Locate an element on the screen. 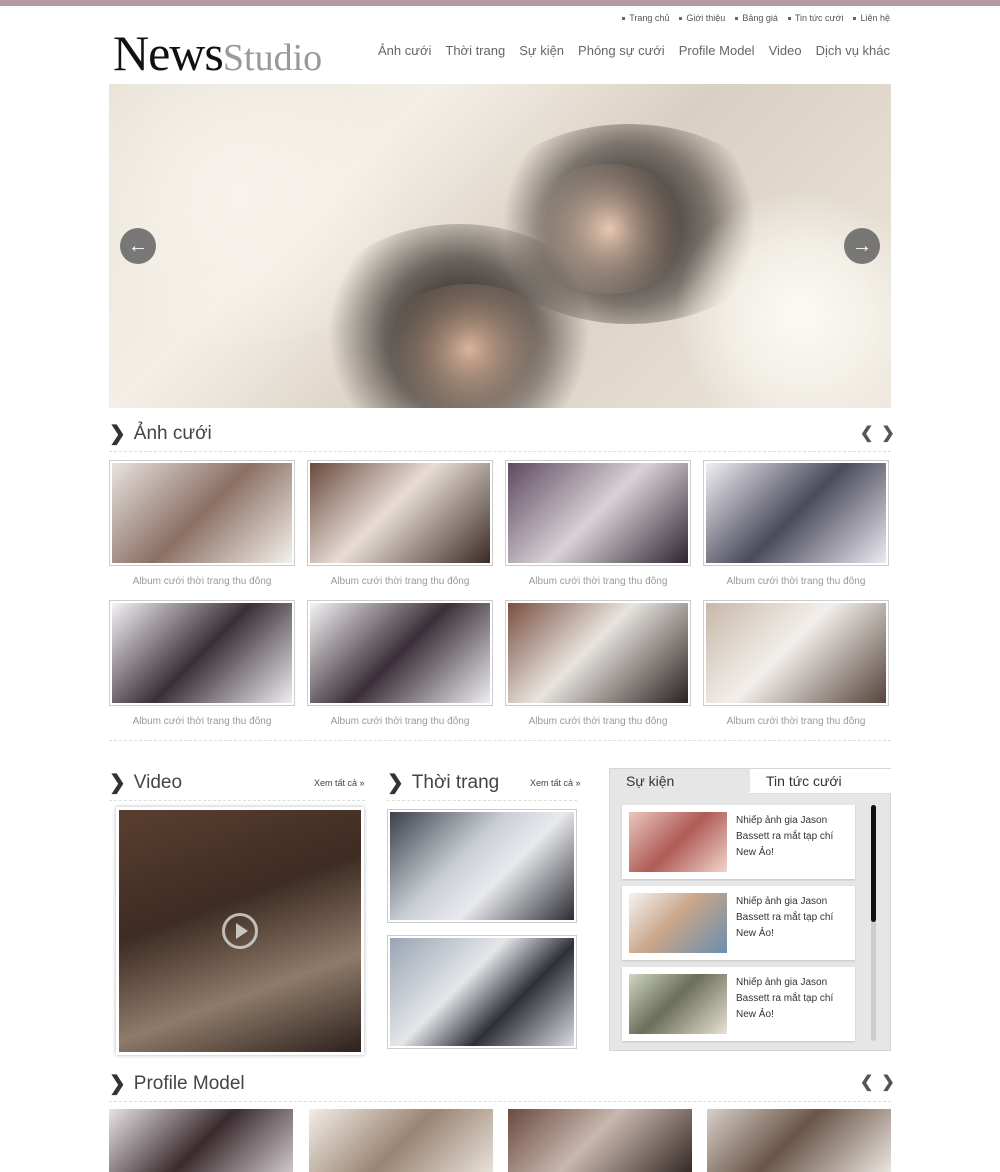  section-profile-model-header: ❯ Profile Model is located at coordinates (177, 1083).